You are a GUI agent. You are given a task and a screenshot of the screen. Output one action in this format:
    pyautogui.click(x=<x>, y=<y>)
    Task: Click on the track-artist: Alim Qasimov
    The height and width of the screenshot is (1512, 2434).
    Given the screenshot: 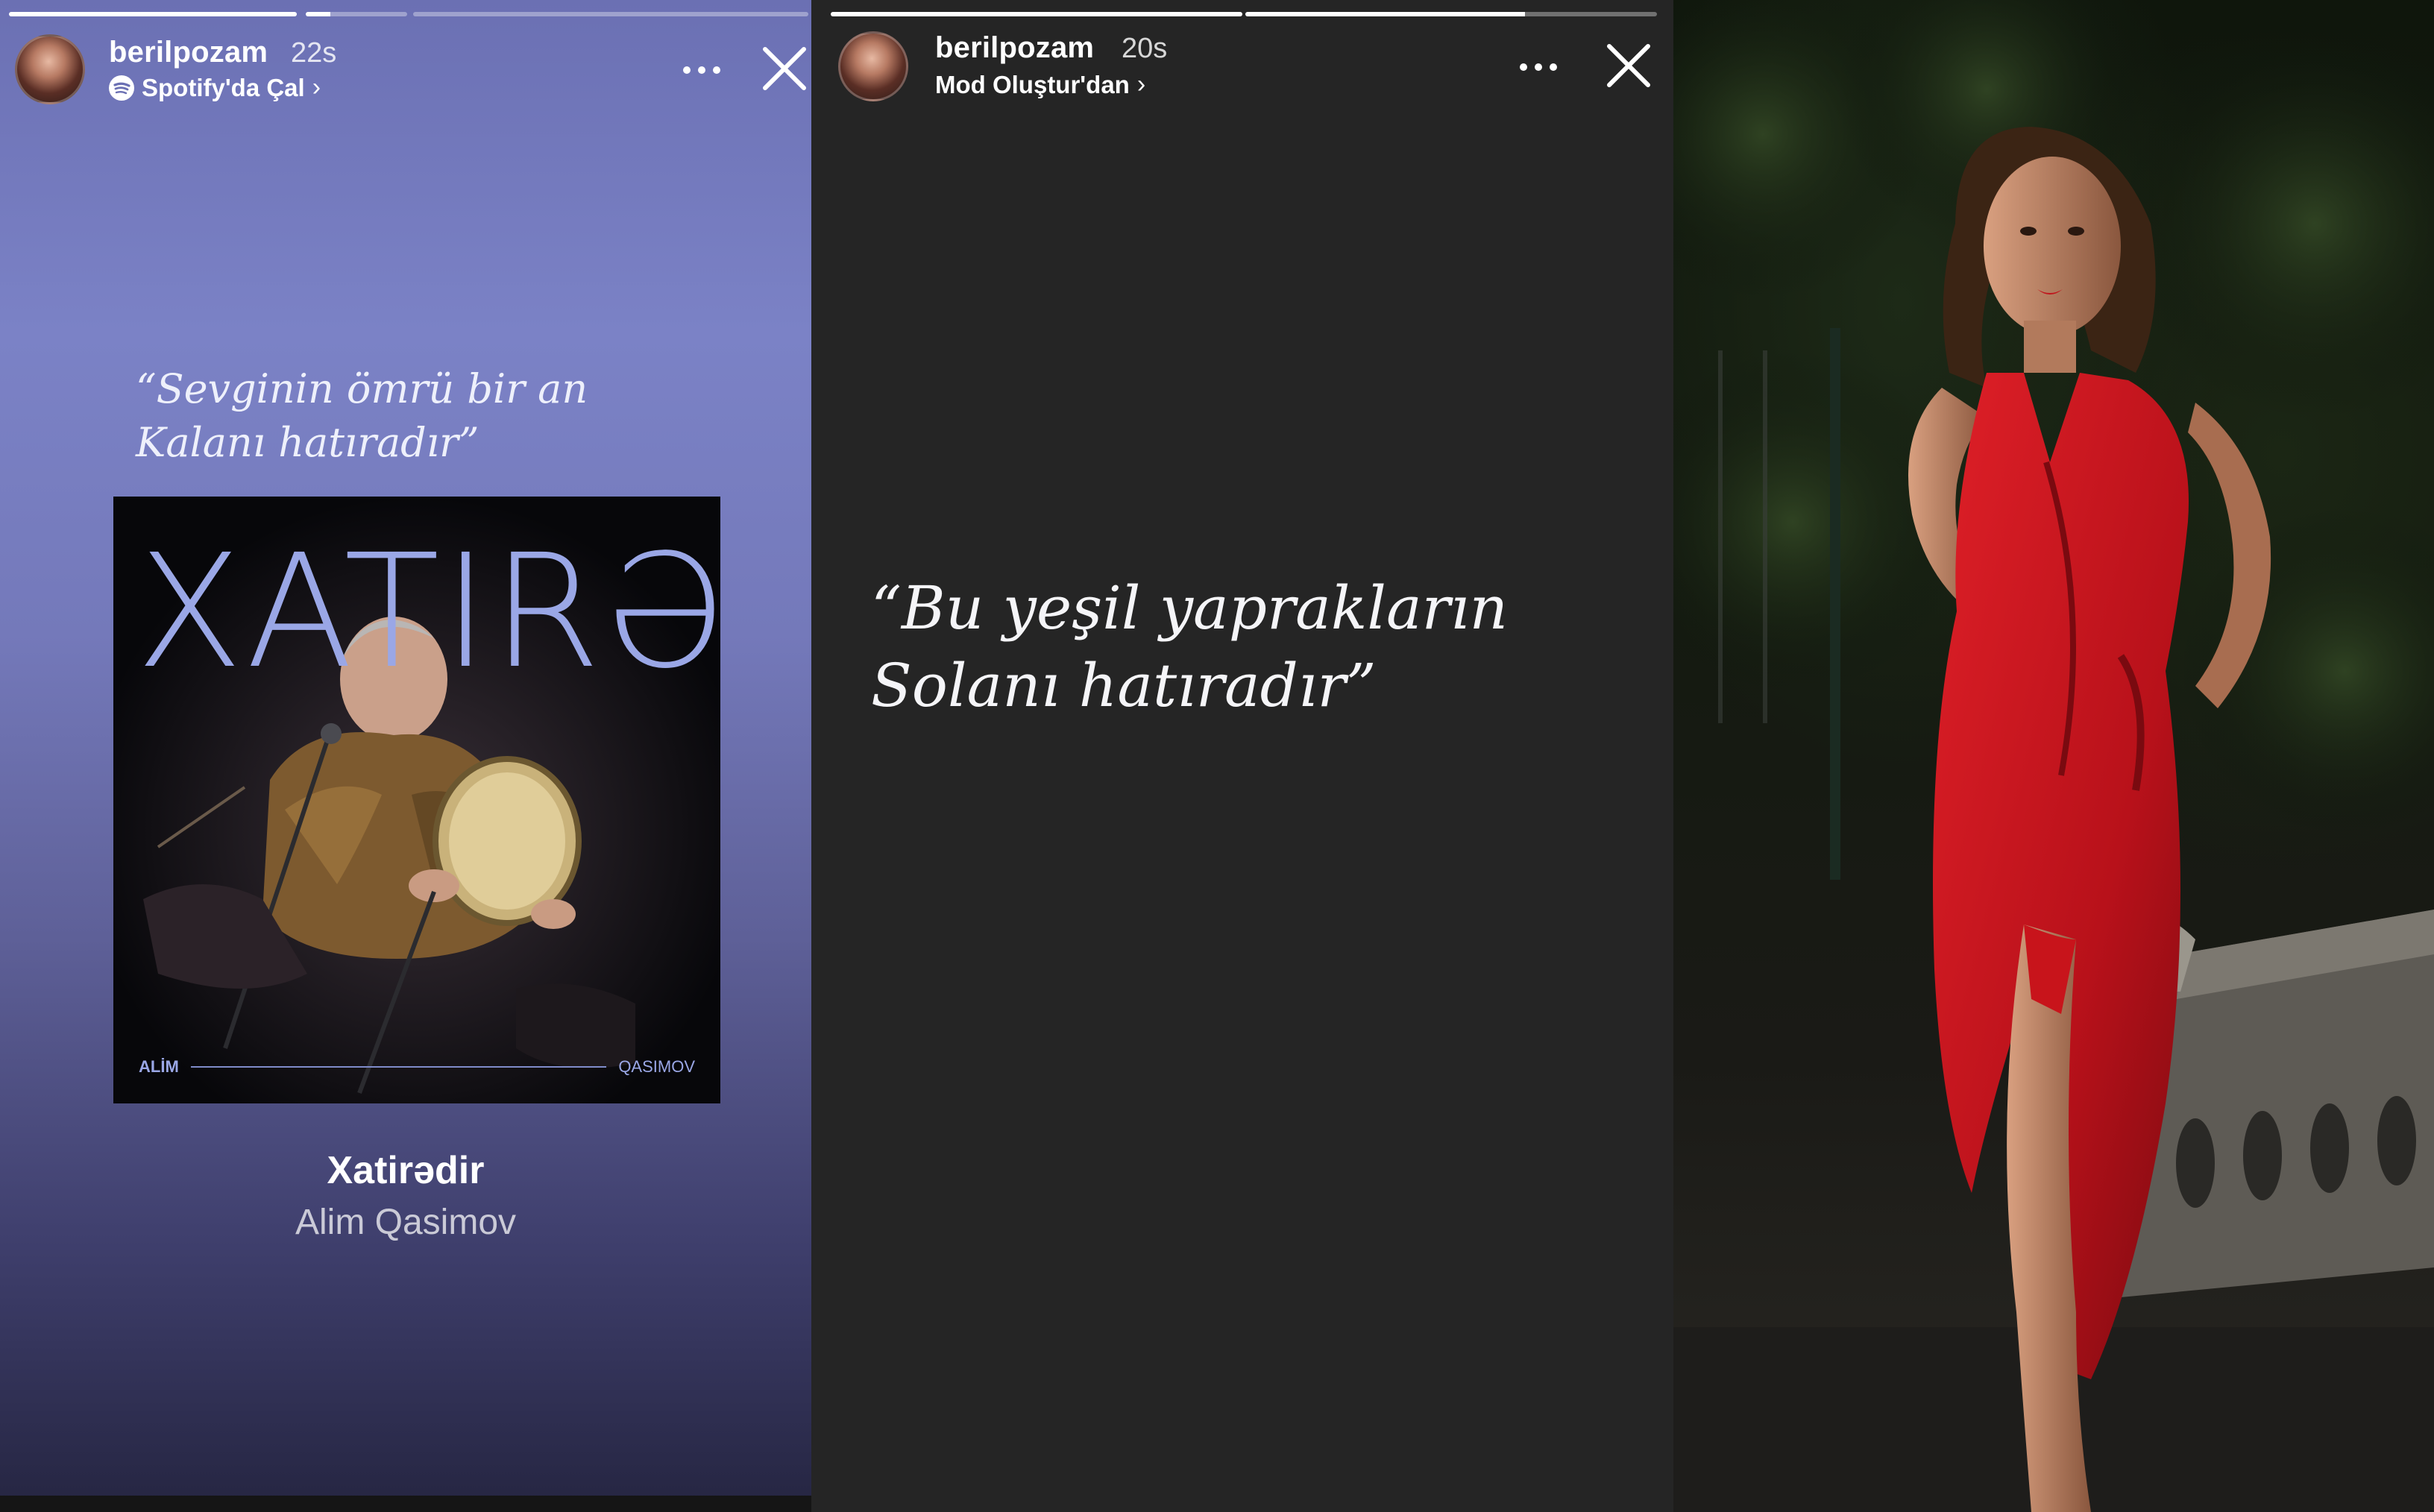 What is the action you would take?
    pyautogui.click(x=405, y=1222)
    